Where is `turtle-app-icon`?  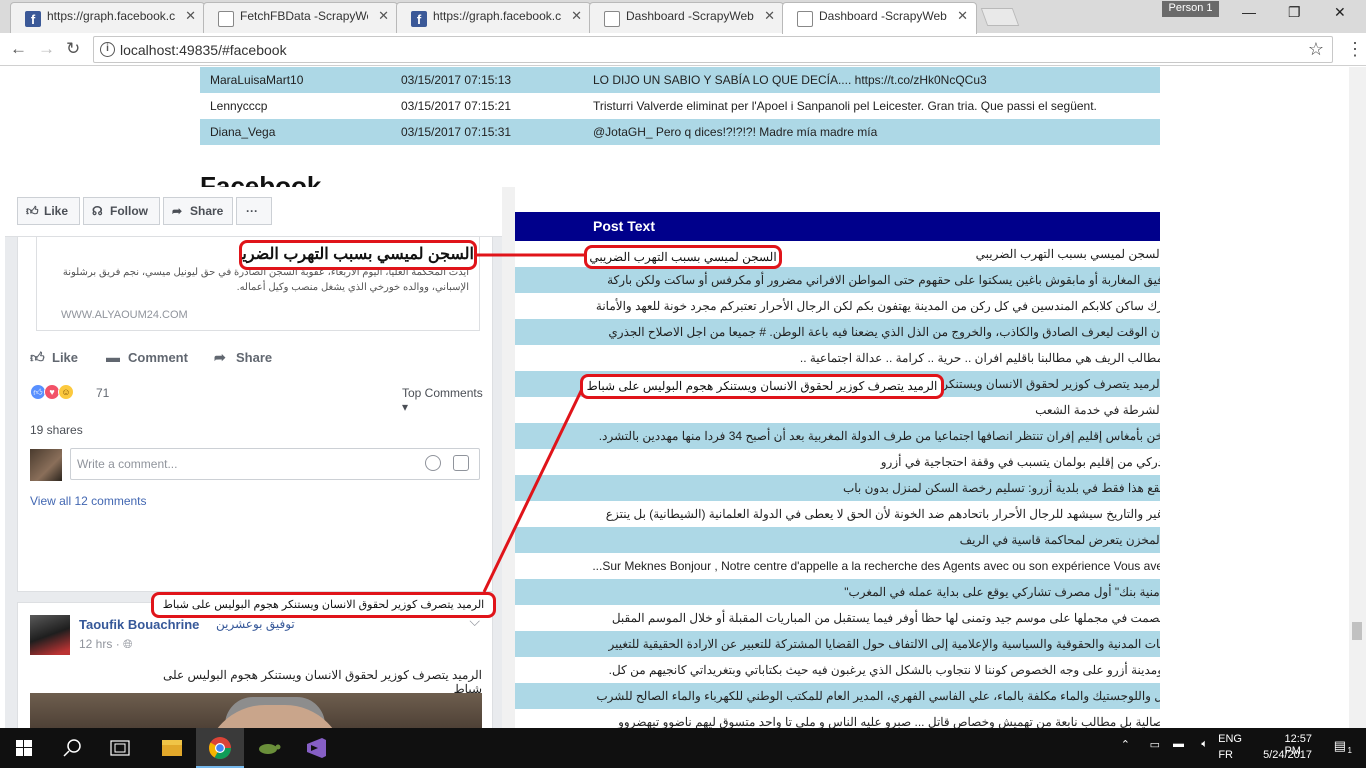
turtle-app-icon is located at coordinates (268, 748).